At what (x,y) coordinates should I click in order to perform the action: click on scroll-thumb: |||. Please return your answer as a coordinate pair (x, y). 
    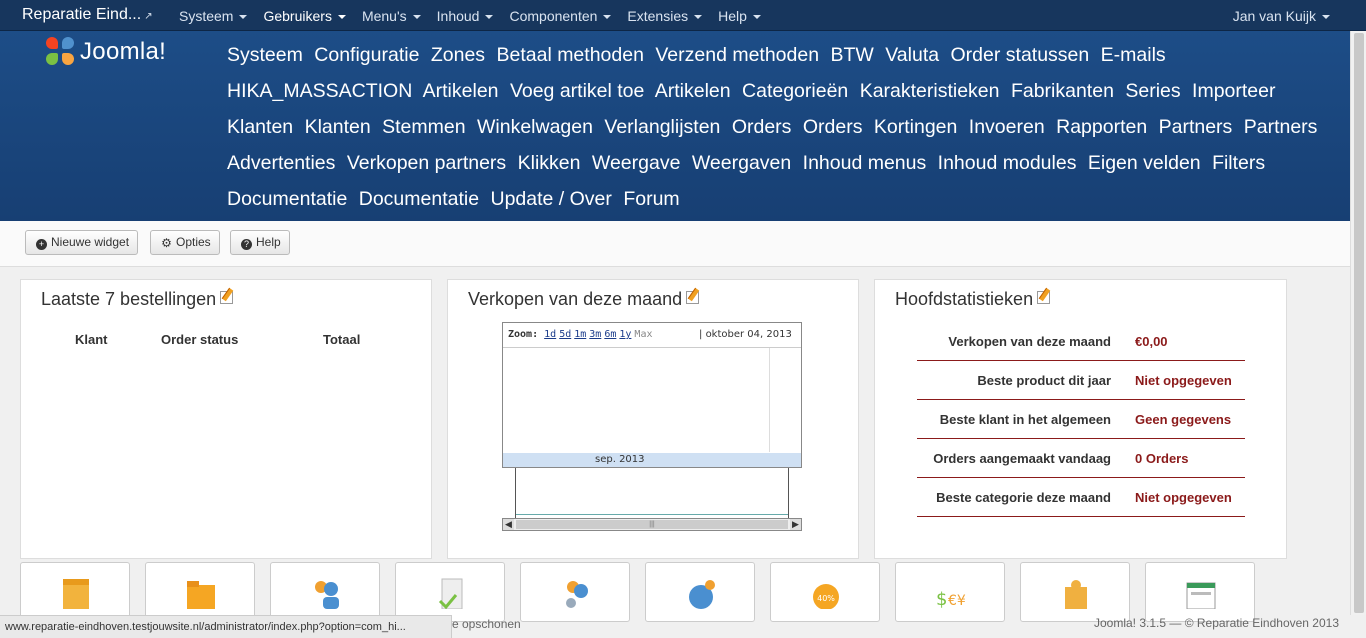
    Looking at the image, I should click on (652, 524).